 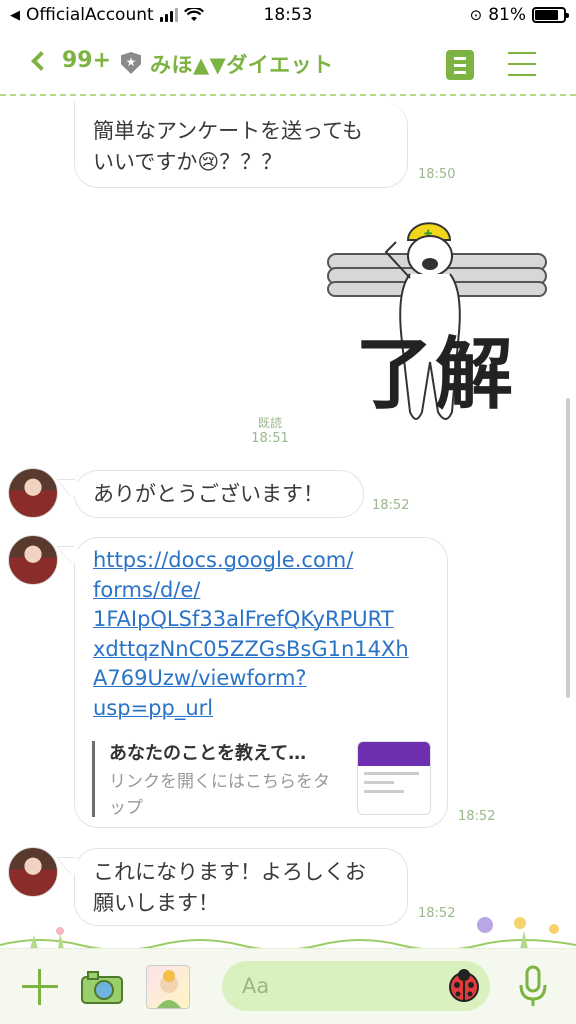 I want to click on message-text-line: 簡単なアンケートを送っても, so click(x=228, y=131).